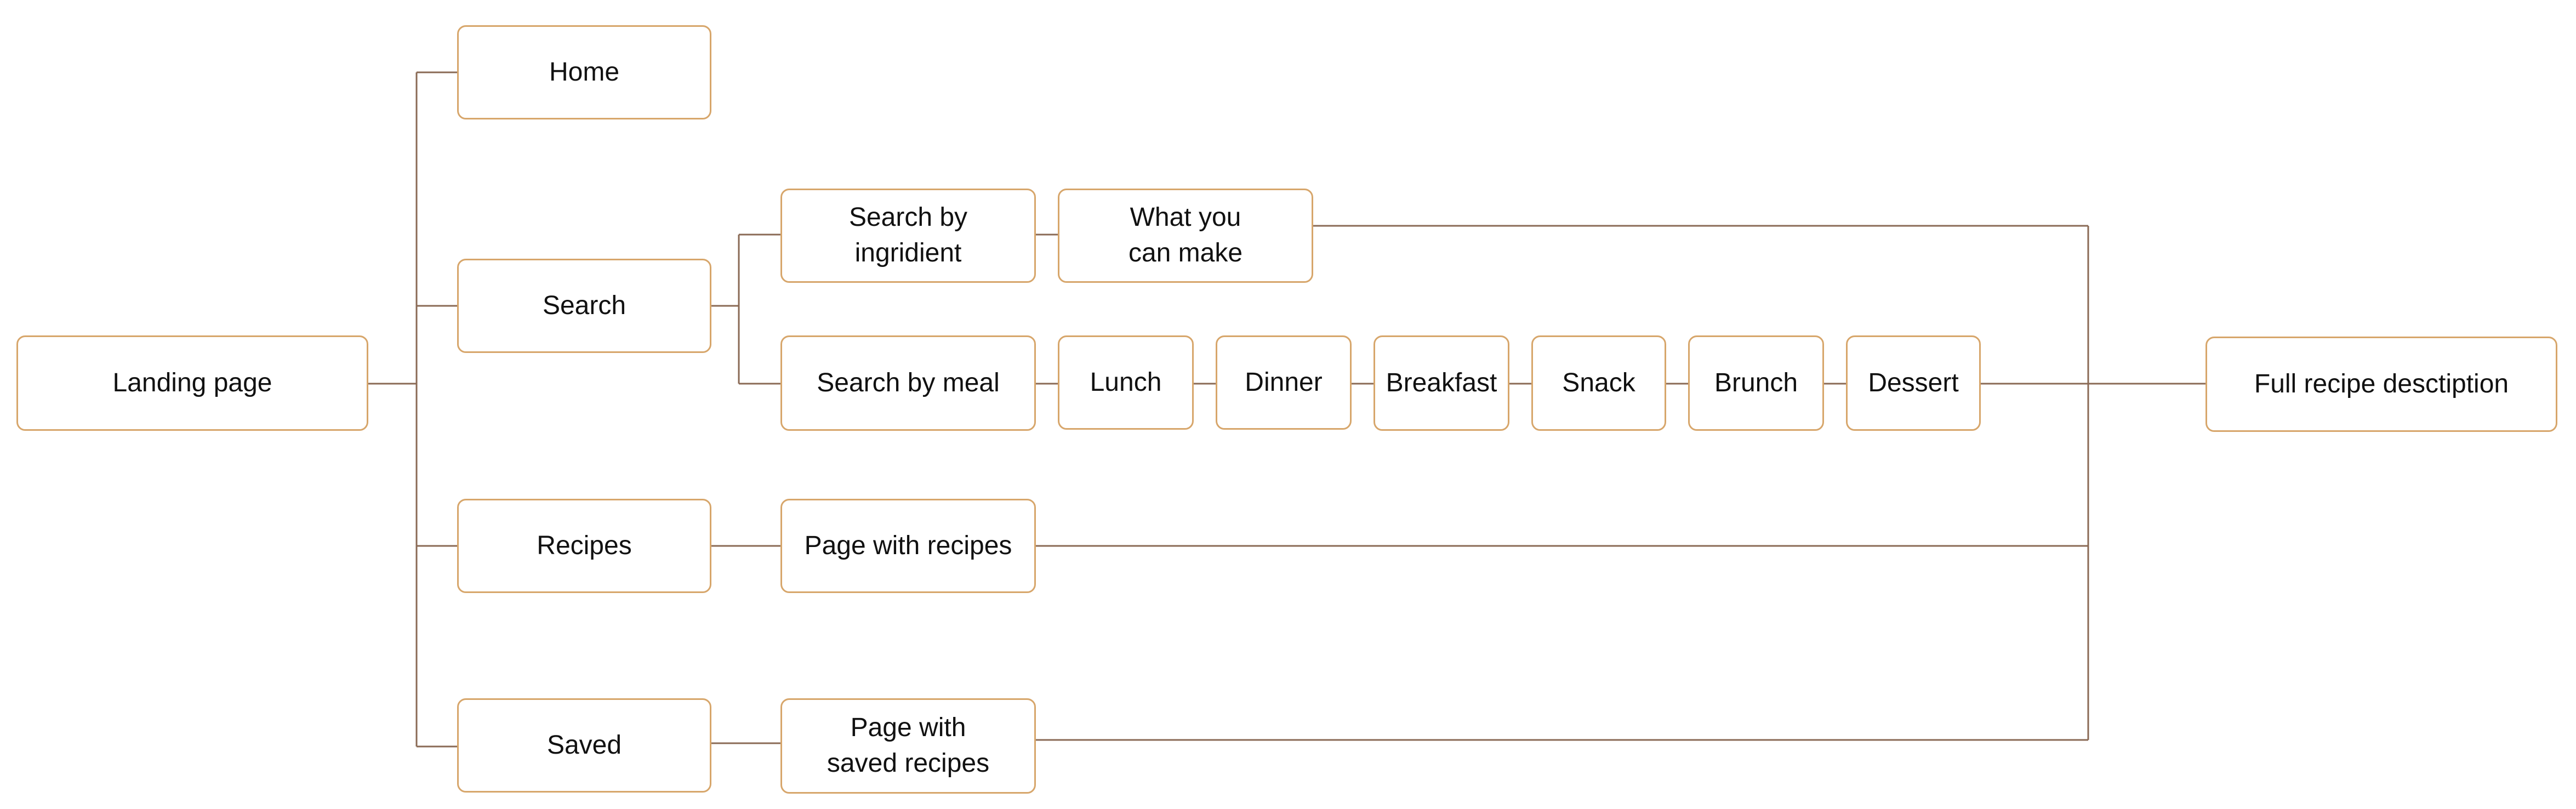 This screenshot has height=809, width=2576. Describe the element at coordinates (1441, 383) in the screenshot. I see `node-breakfast: Breakfast` at that location.